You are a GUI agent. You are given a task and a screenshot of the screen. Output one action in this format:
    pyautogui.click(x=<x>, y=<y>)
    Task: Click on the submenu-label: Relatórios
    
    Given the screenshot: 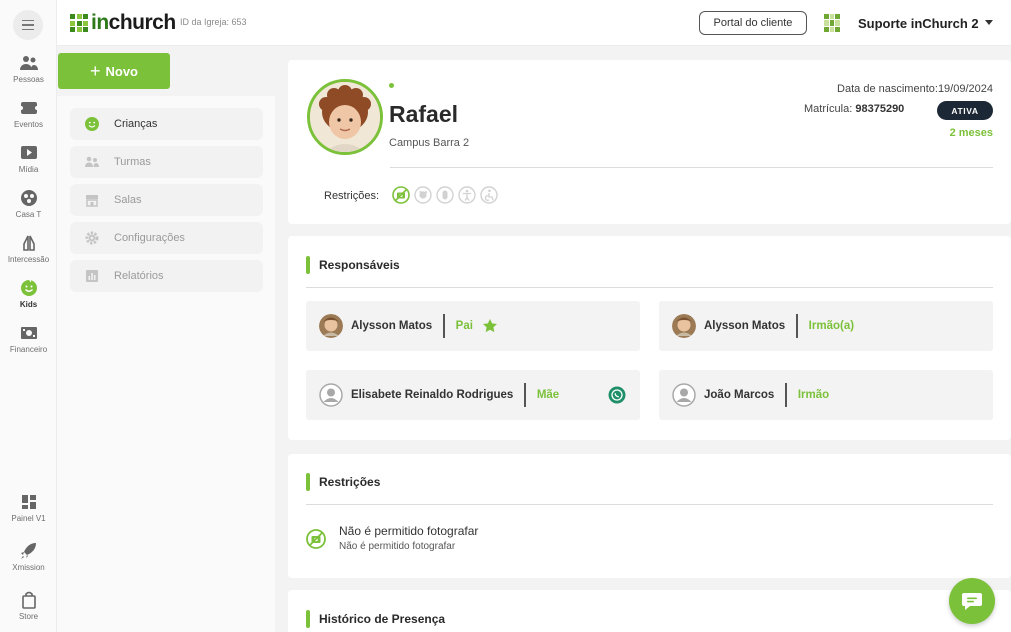 What is the action you would take?
    pyautogui.click(x=139, y=276)
    